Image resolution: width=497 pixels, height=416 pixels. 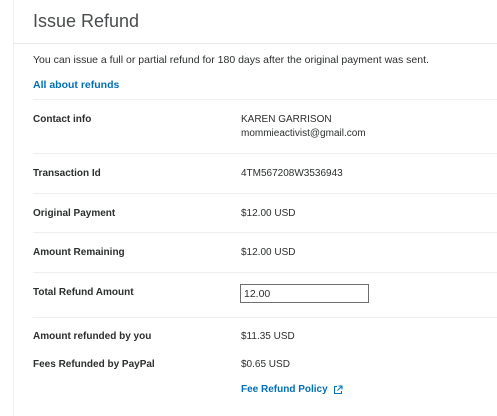 I want to click on header-divider, so click(x=255, y=43).